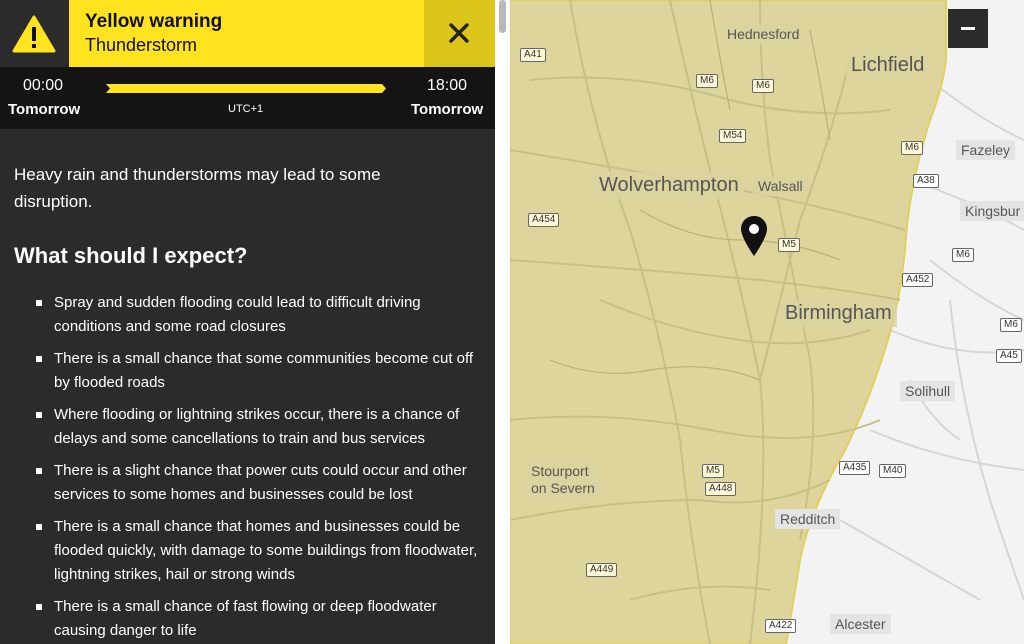  What do you see at coordinates (602, 570) in the screenshot?
I see `road-a449: A449` at bounding box center [602, 570].